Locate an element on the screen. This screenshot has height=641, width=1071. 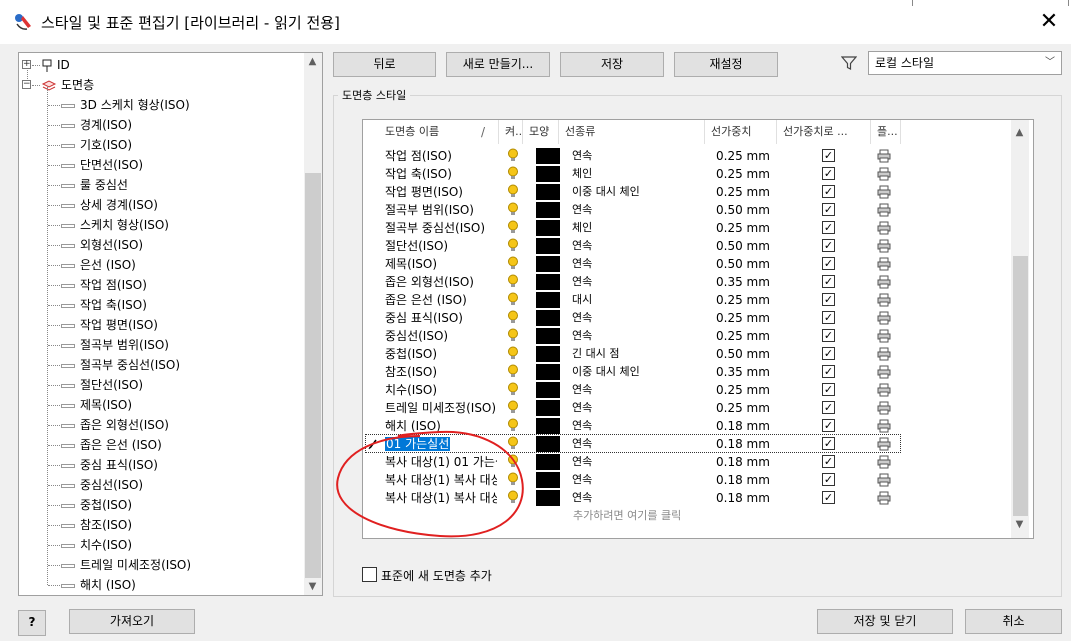
tree-scroll-thumb is located at coordinates (313, 375).